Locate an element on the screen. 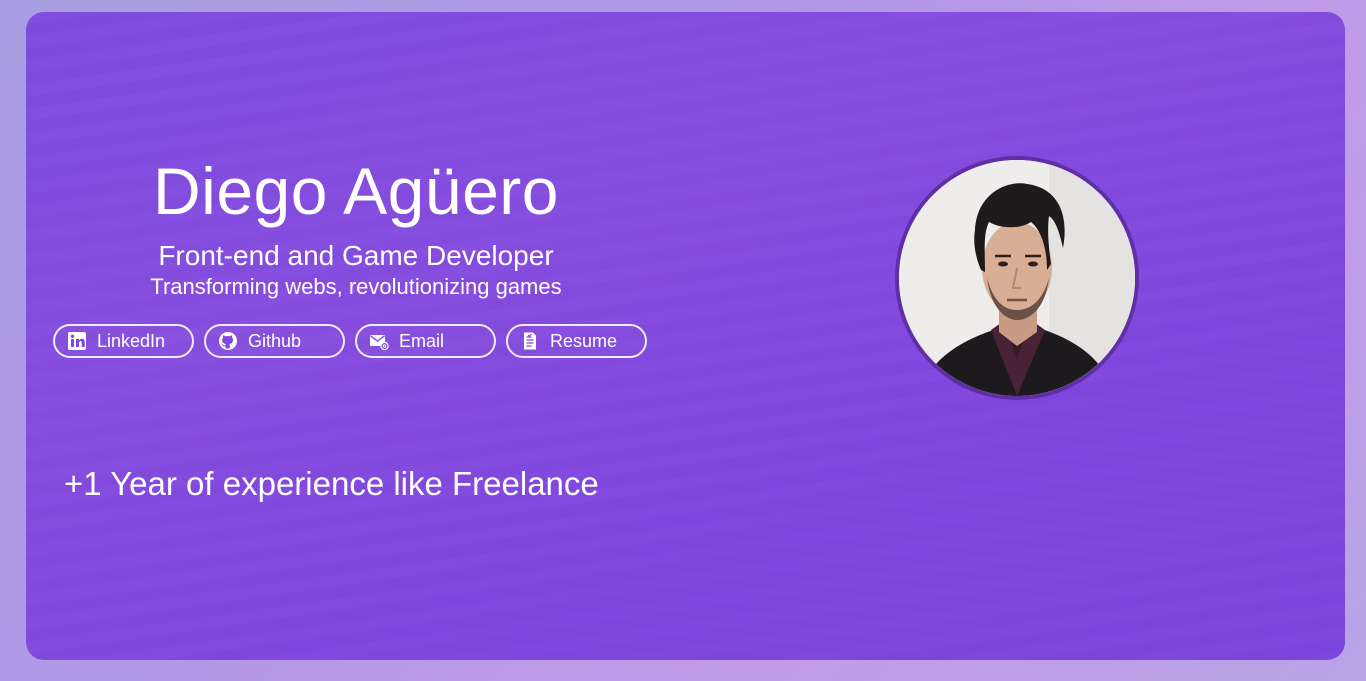  experience-text: +1 Year of experience like Freelance is located at coordinates (331, 483).